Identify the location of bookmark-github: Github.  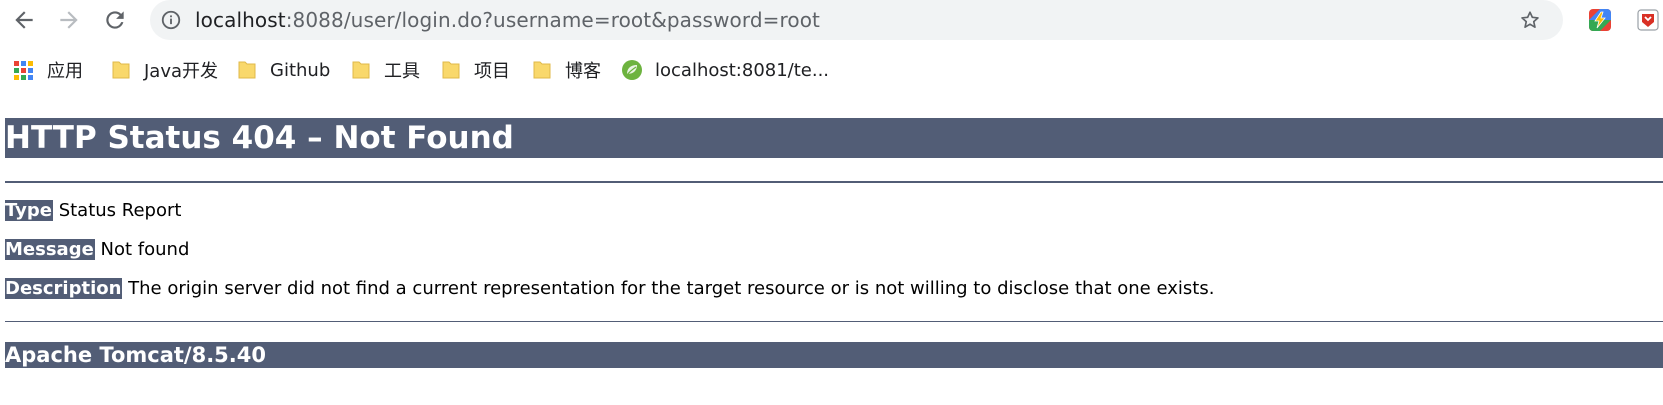
(283, 70).